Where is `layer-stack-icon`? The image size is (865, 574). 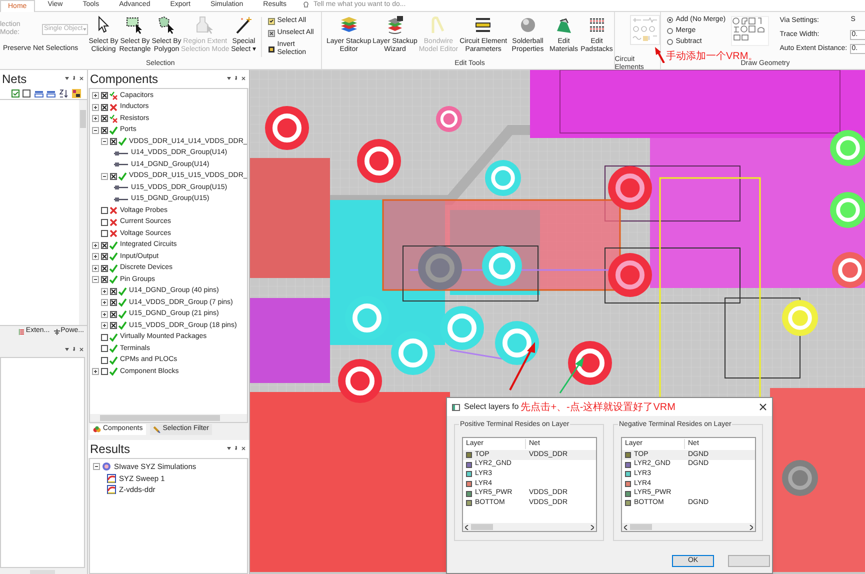 layer-stack-icon is located at coordinates (348, 25).